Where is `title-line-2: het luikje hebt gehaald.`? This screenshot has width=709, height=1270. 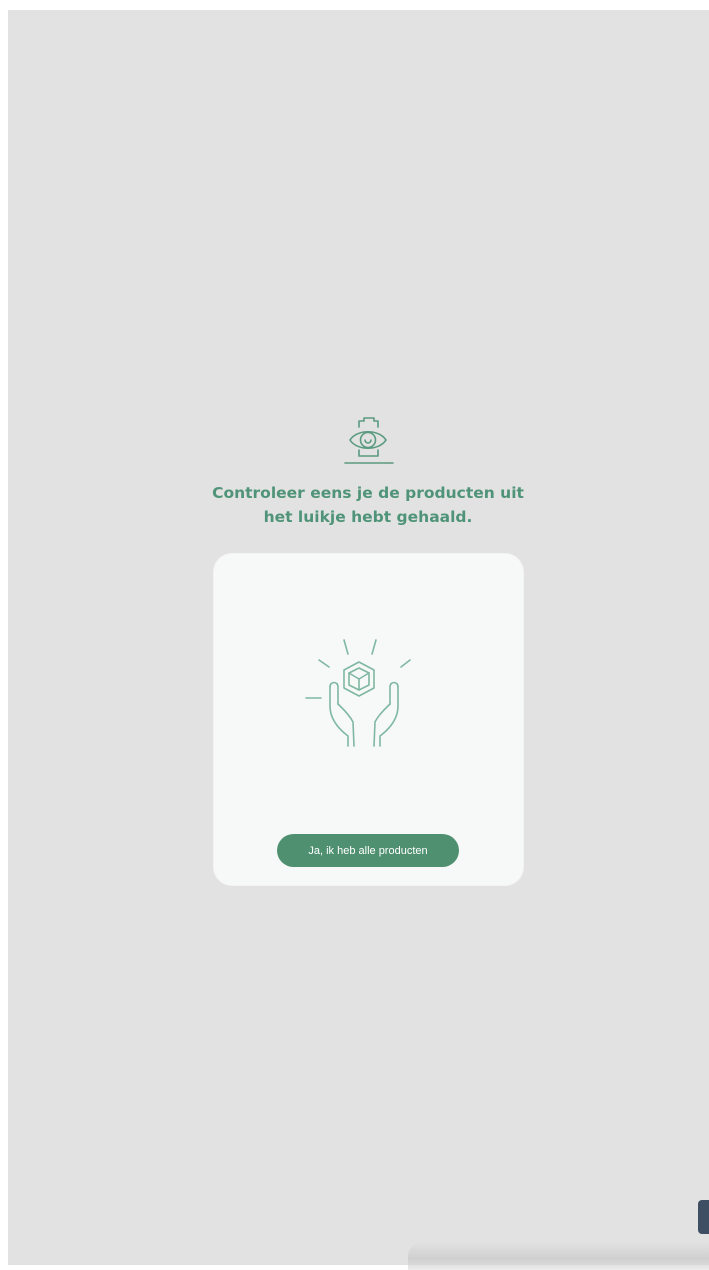
title-line-2: het luikje hebt gehaald. is located at coordinates (368, 517).